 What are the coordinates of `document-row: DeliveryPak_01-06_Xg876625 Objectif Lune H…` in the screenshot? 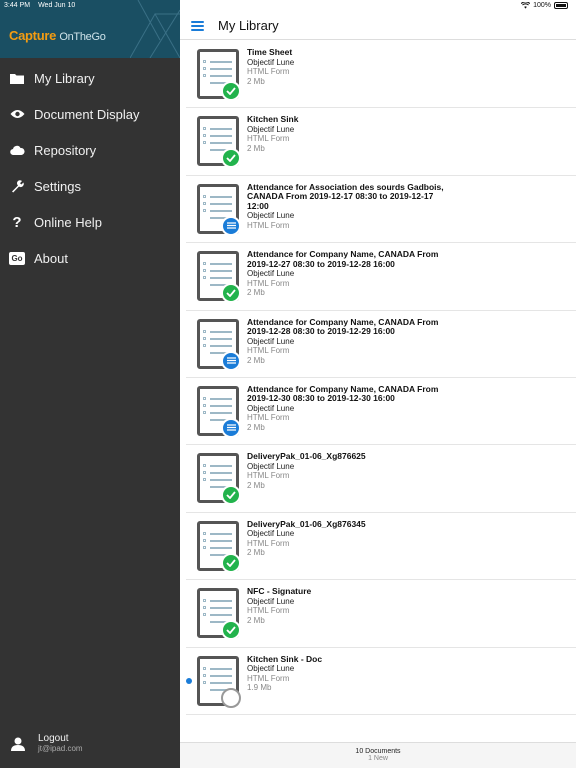 It's located at (381, 479).